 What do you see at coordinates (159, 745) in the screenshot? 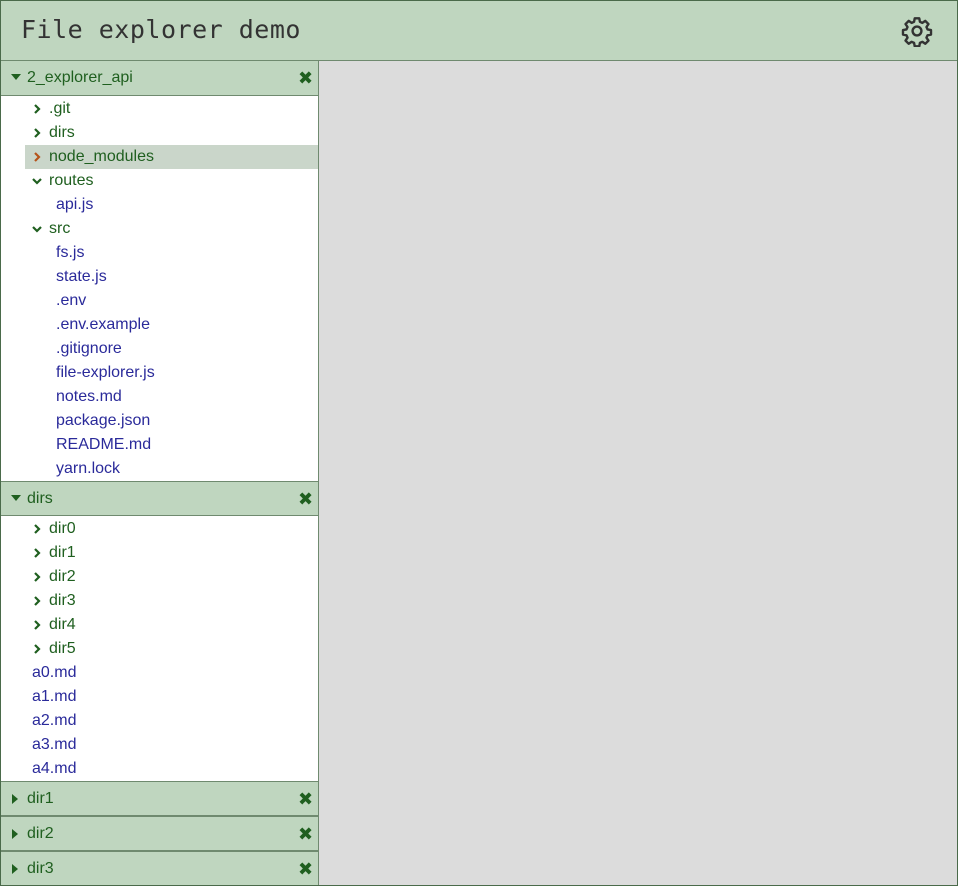
I see `tree-file-item: a3.md` at bounding box center [159, 745].